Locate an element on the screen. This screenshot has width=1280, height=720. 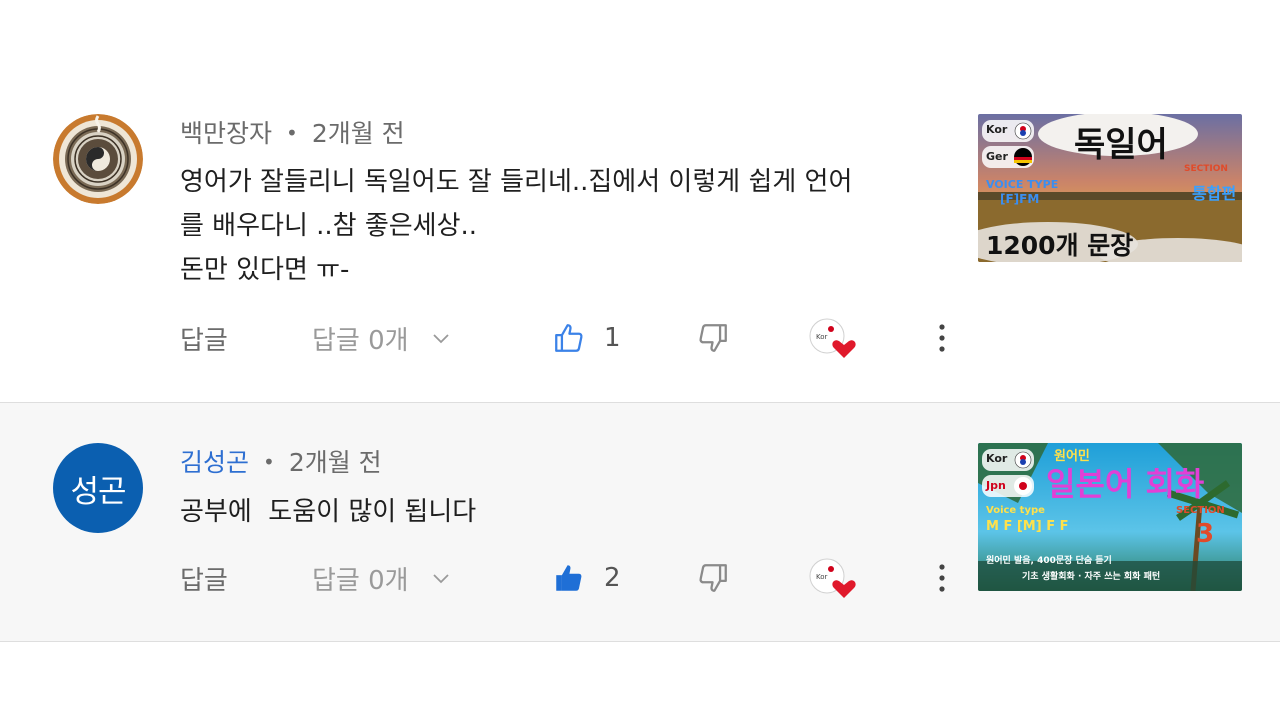
thumb-title: 일본어 회화 is located at coordinates (1125, 484).